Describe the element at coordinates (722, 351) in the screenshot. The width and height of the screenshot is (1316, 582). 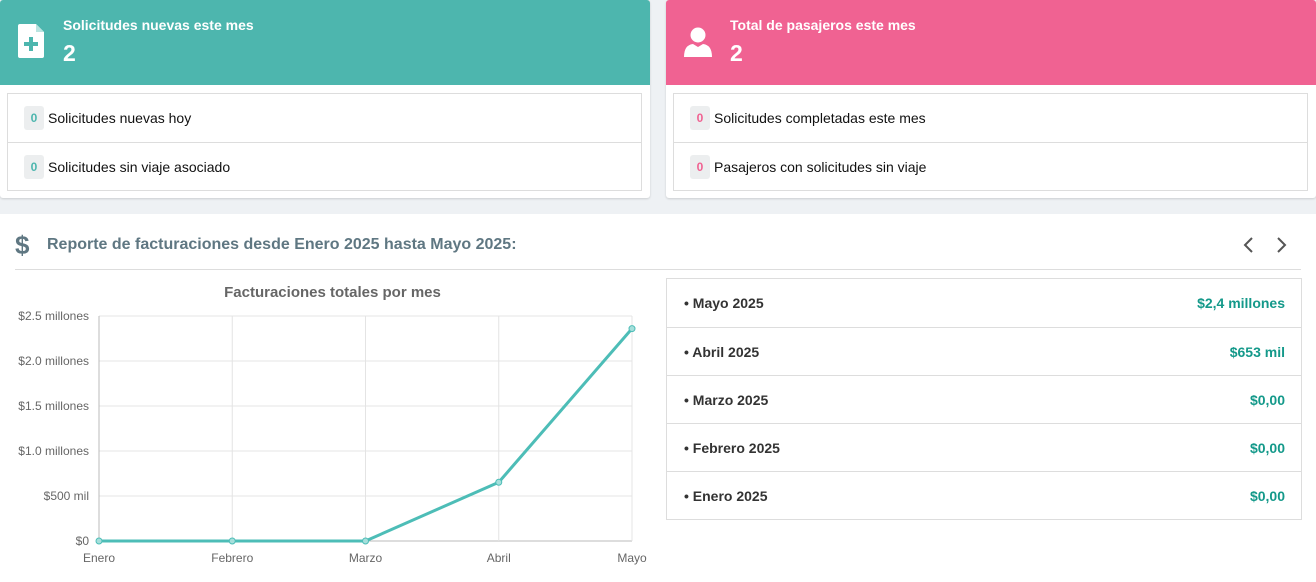
I see `billing-month: • Abril 2025` at that location.